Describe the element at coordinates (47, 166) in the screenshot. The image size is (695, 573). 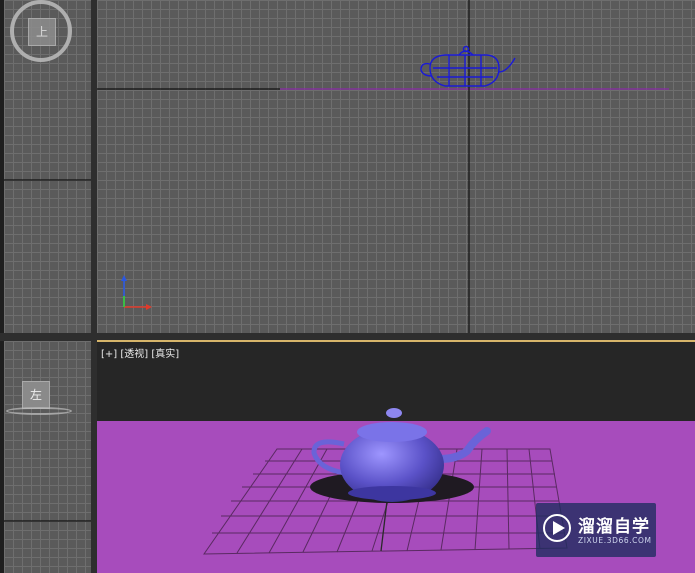
I see `left-viewport-top: 上` at that location.